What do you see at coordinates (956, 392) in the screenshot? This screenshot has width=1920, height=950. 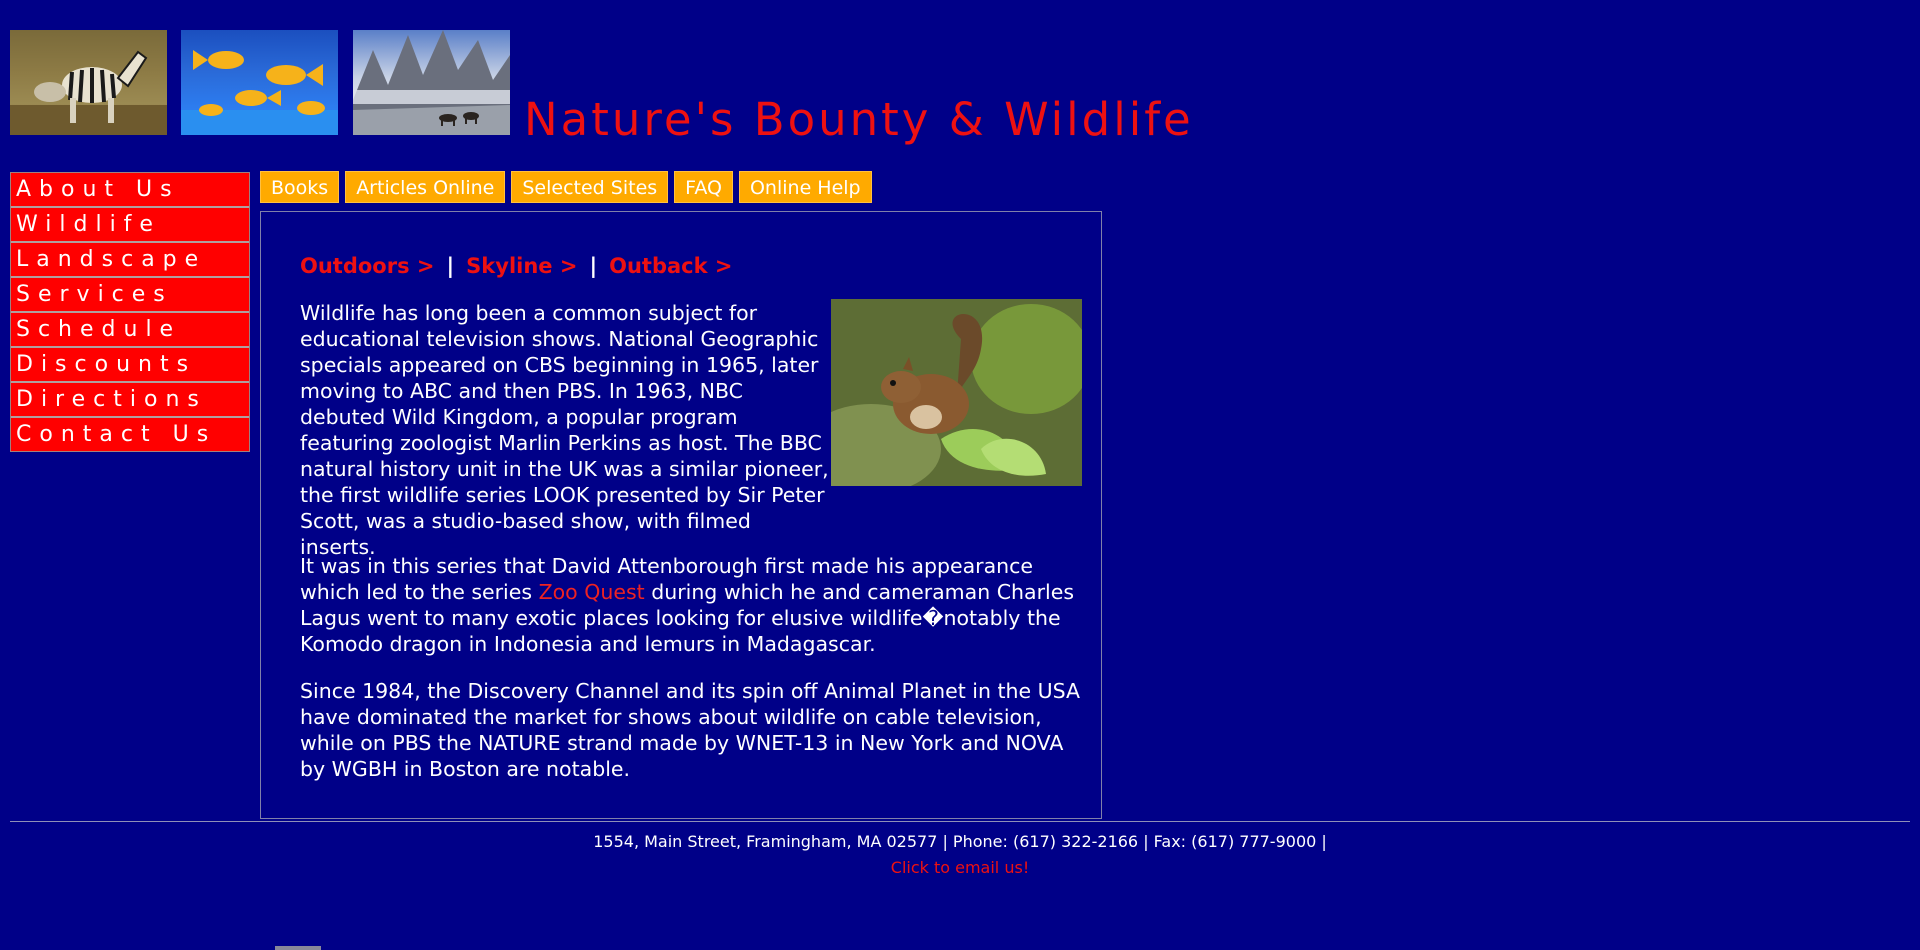 I see `squirrel-image` at bounding box center [956, 392].